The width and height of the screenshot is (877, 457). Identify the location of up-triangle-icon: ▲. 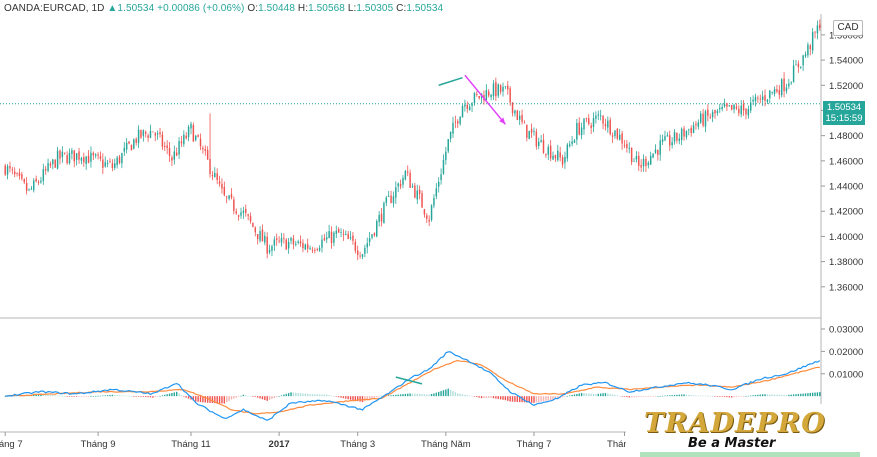
(112, 8).